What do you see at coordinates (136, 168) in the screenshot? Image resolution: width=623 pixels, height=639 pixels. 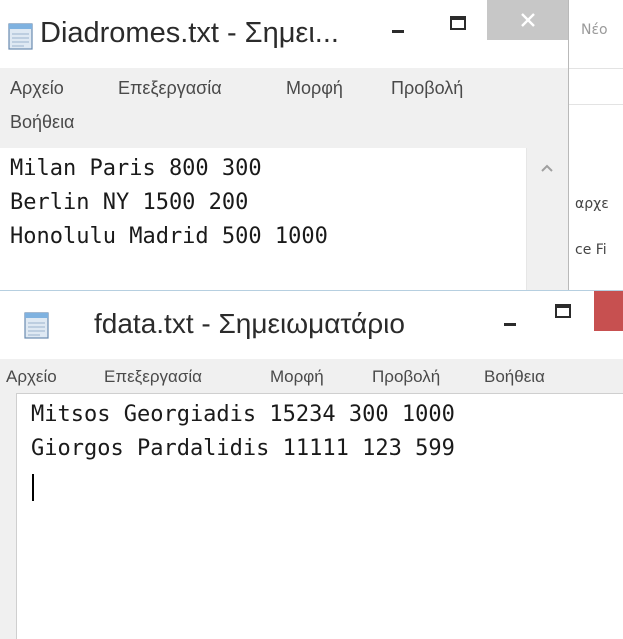 I see `text-line: Milan Paris 800 300` at bounding box center [136, 168].